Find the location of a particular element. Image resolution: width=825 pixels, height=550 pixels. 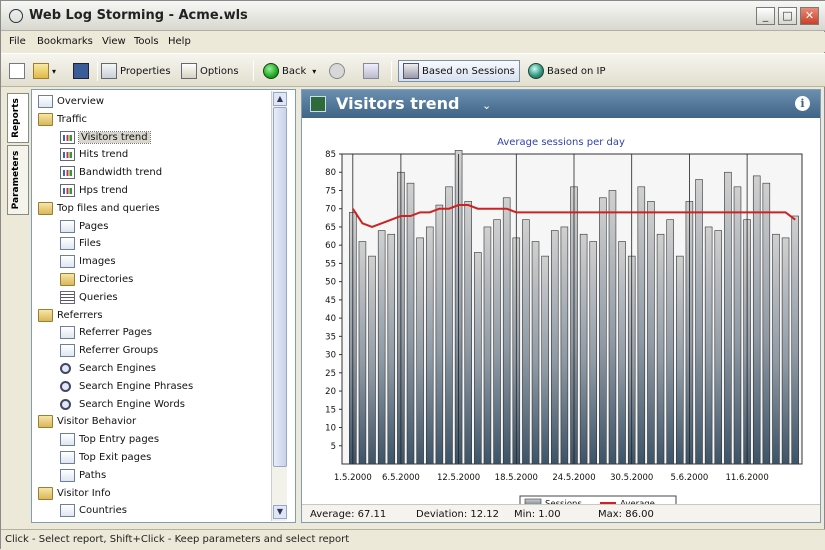

back-button: Back ▾ is located at coordinates (289, 71).